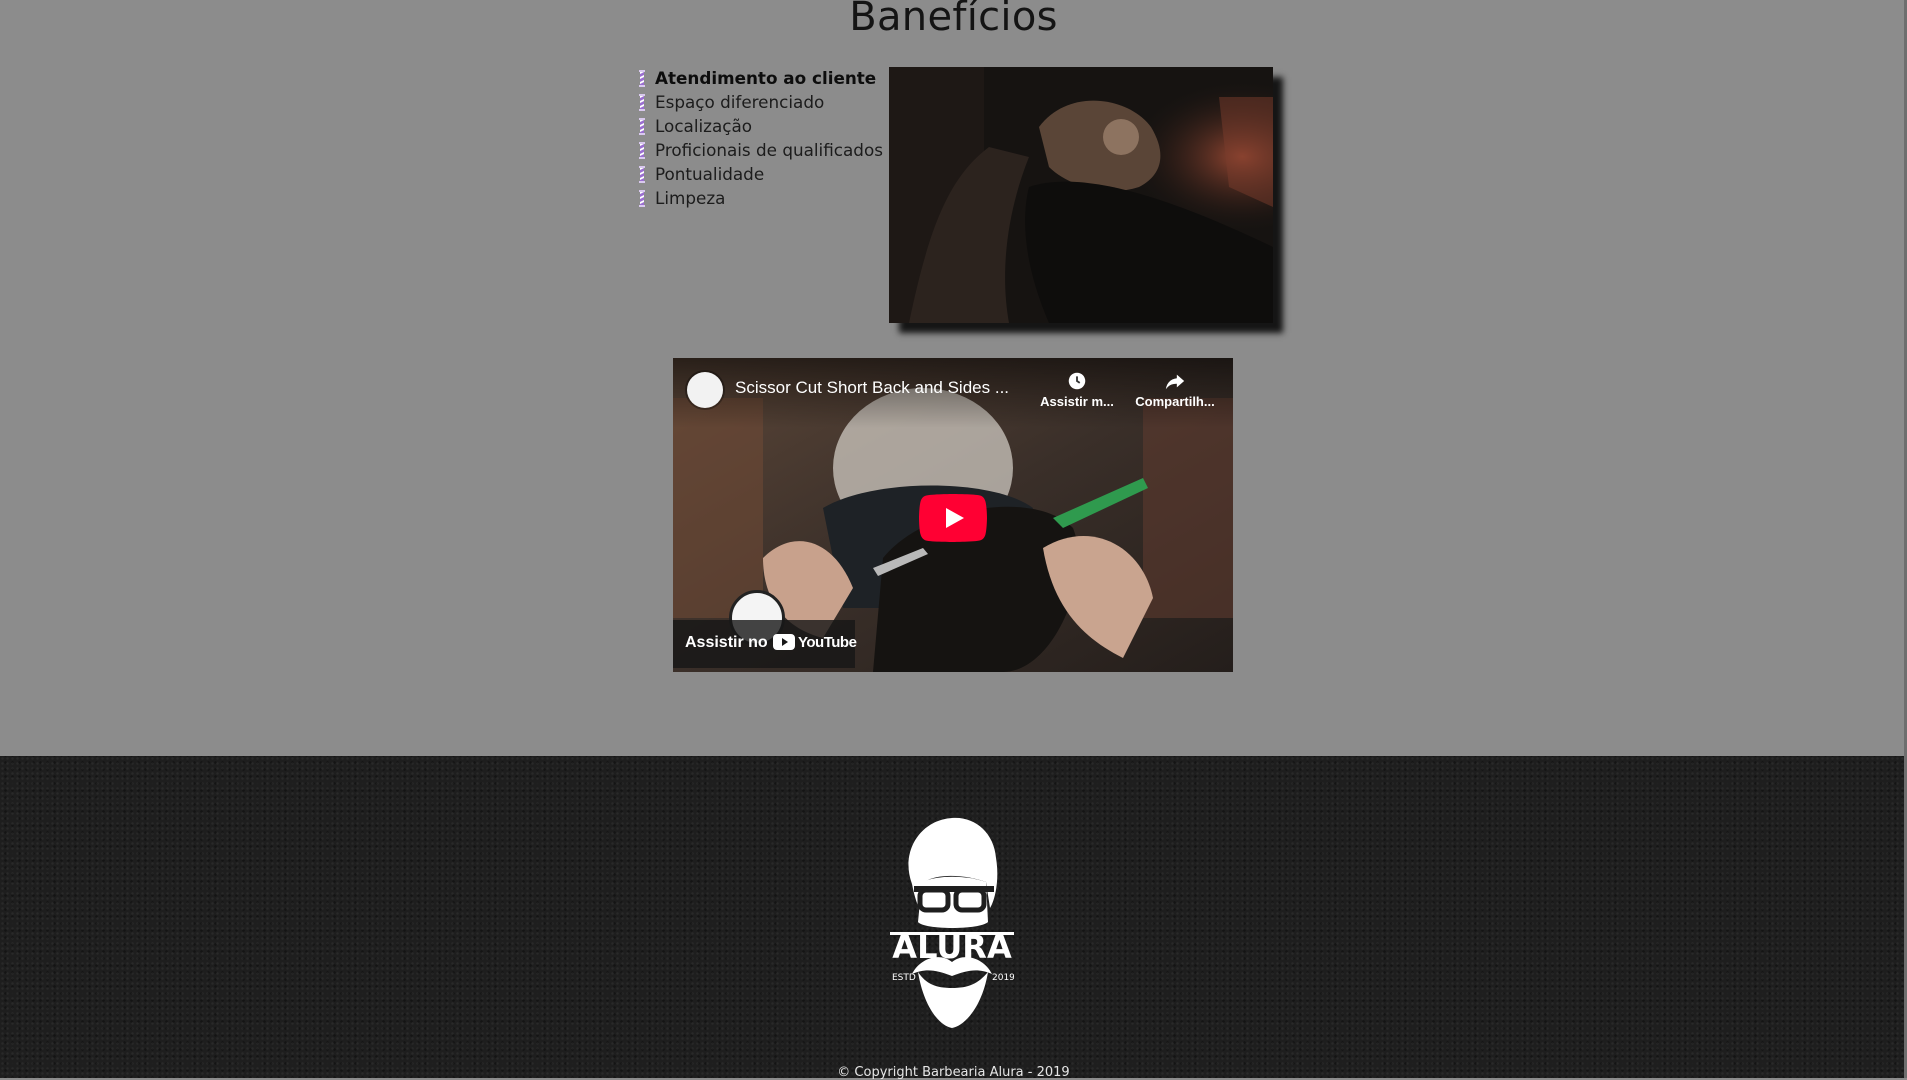 Image resolution: width=1907 pixels, height=1080 pixels. I want to click on benefit-item: Localização, so click(760, 126).